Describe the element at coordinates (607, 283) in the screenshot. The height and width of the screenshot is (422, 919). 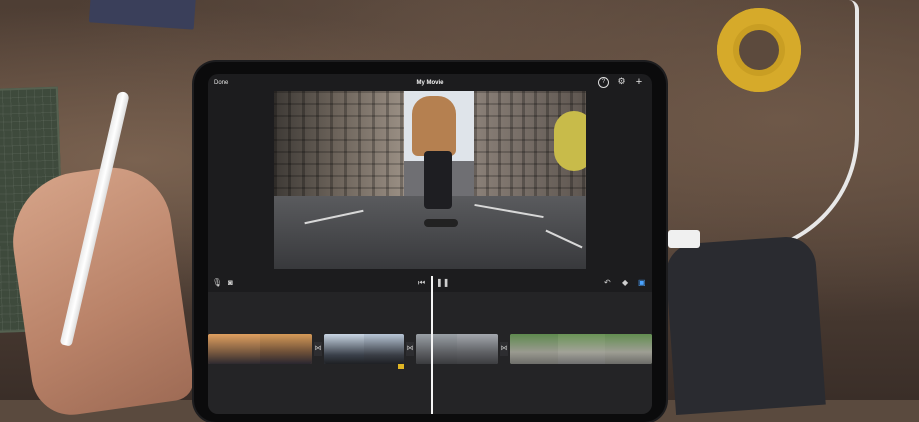
I see `undo-icon: ↶` at that location.